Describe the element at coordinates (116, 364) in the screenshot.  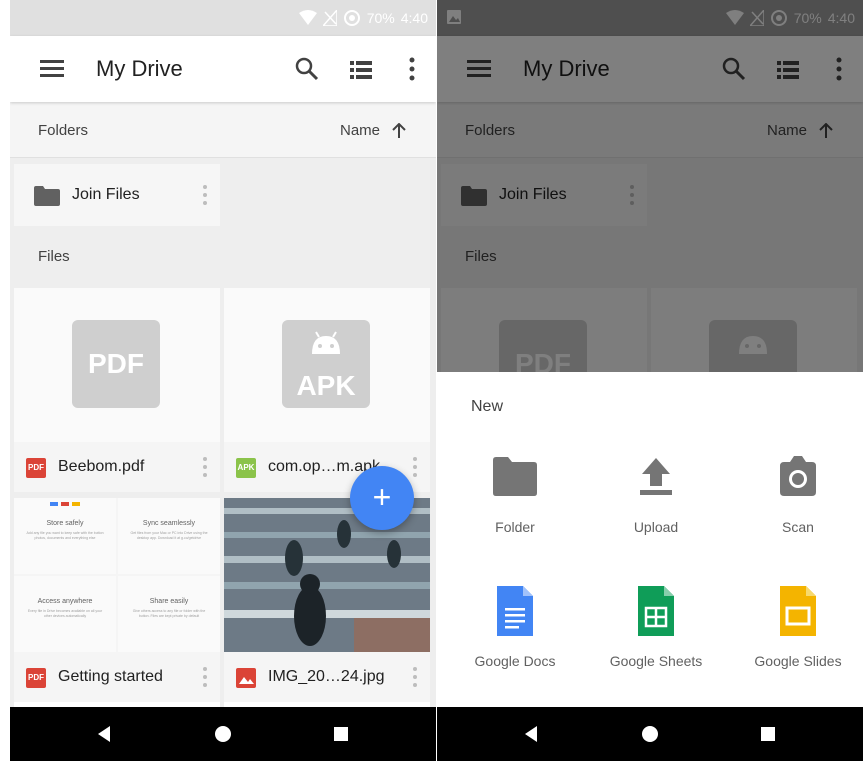
I see `pdf-thumbnail: PDF` at that location.